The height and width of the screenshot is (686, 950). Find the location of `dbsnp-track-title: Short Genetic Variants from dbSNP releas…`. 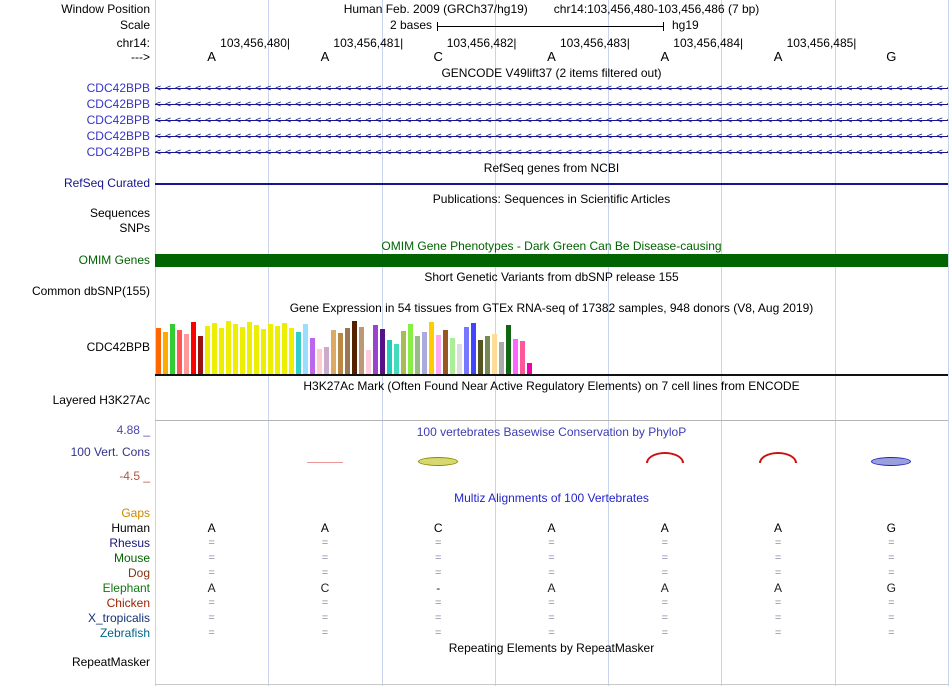

dbsnp-track-title: Short Genetic Variants from dbSNP releas… is located at coordinates (551, 277).